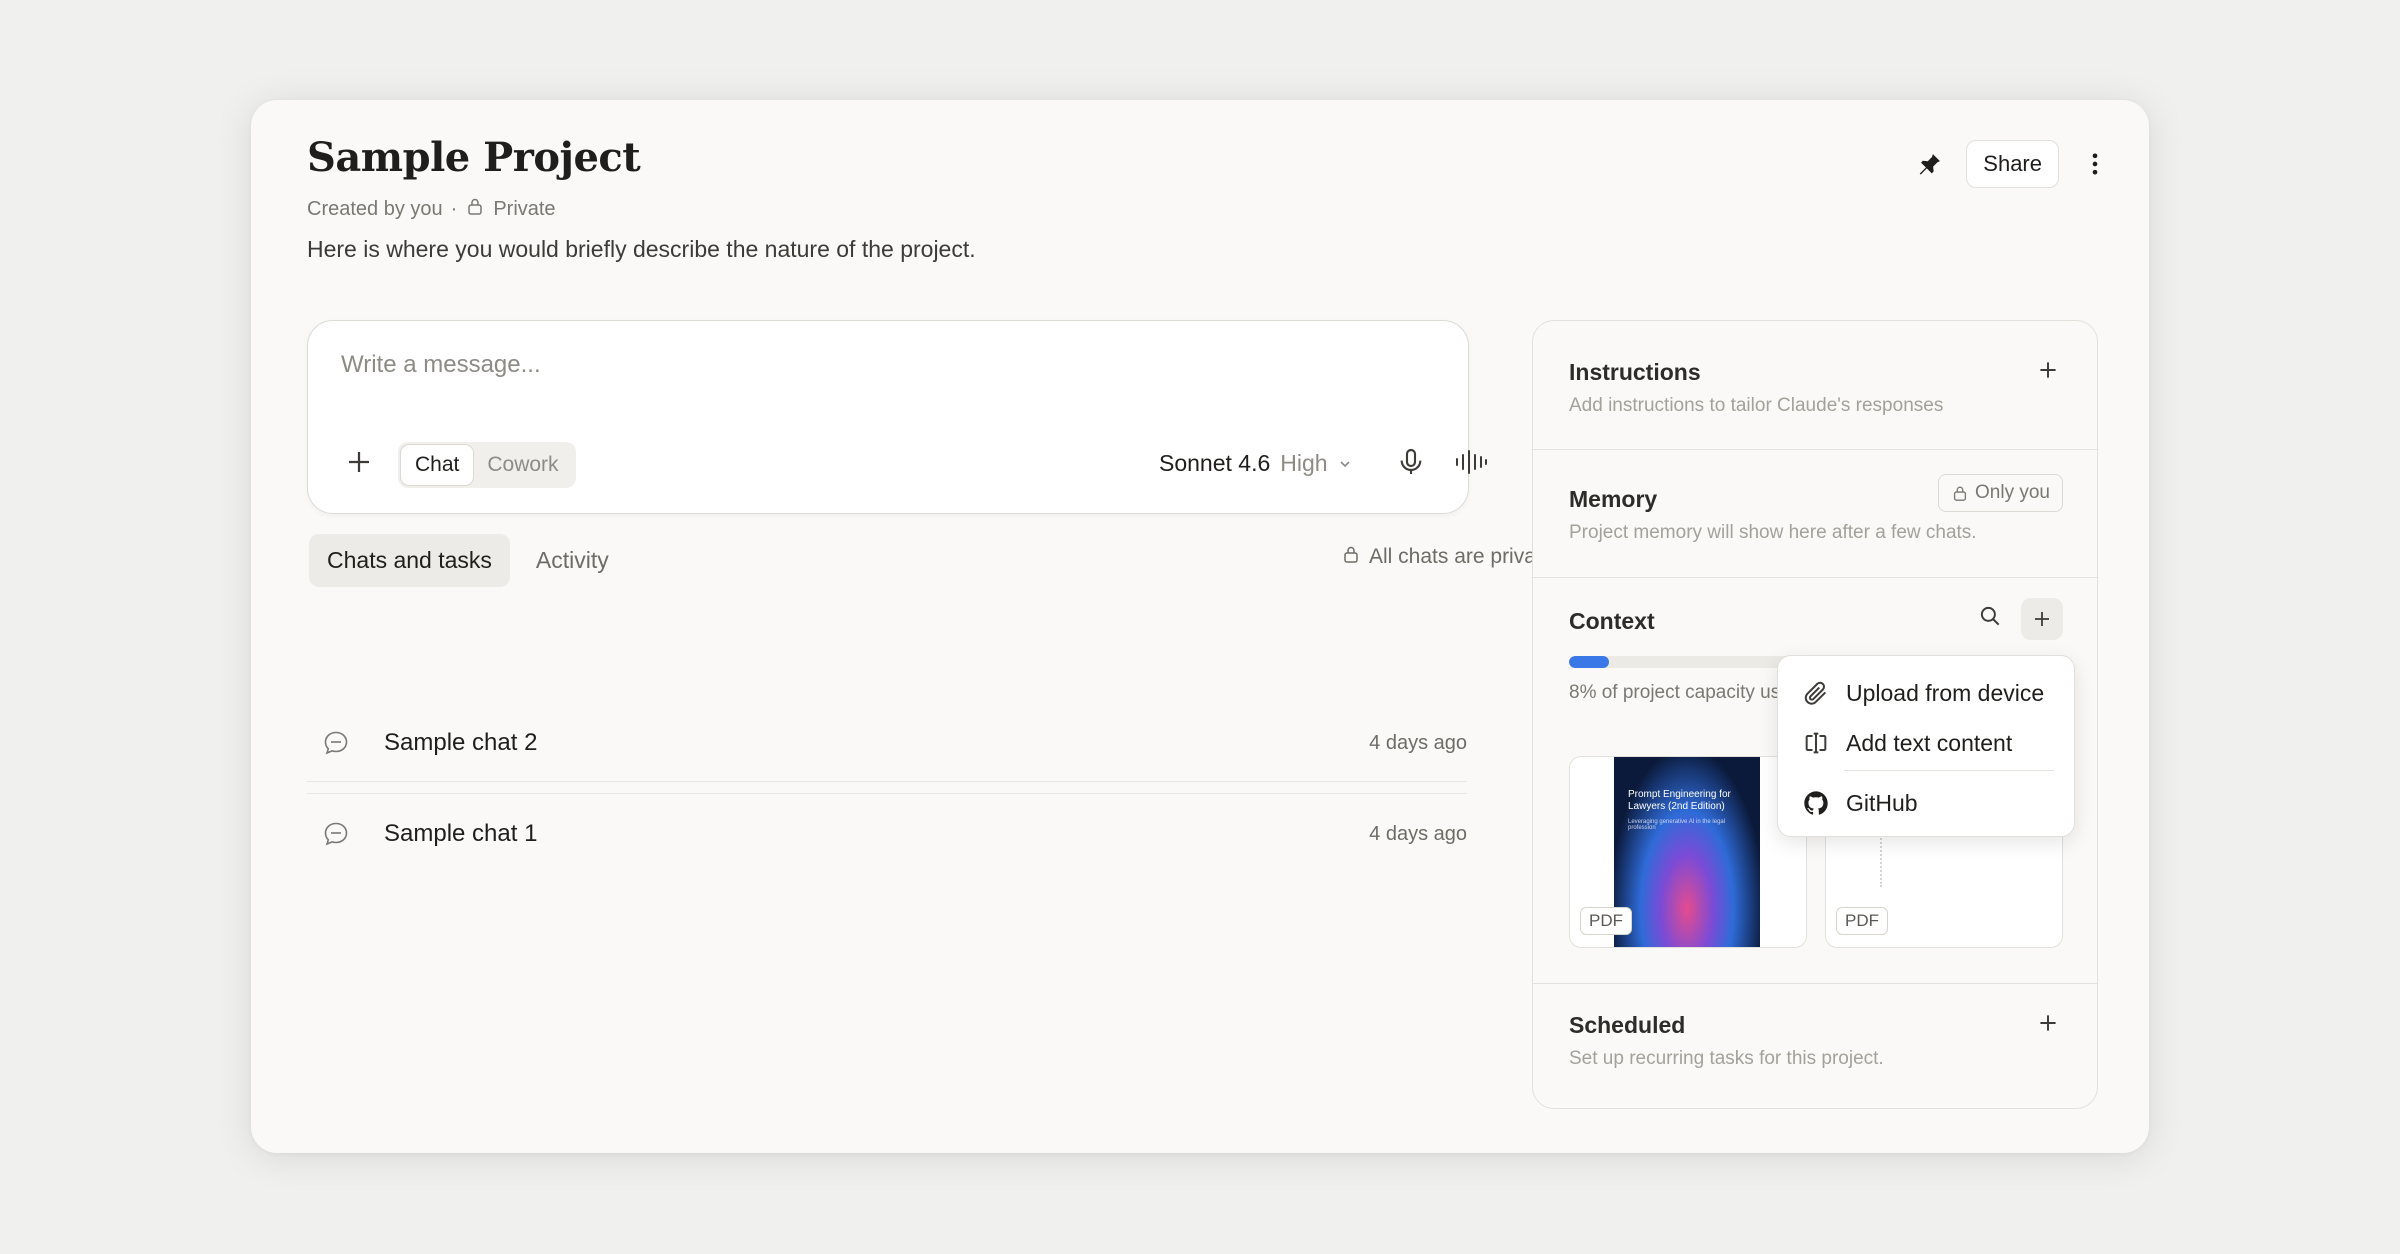 This screenshot has height=1254, width=2400. What do you see at coordinates (1945, 692) in the screenshot?
I see `menu-item-label: Upload from device` at bounding box center [1945, 692].